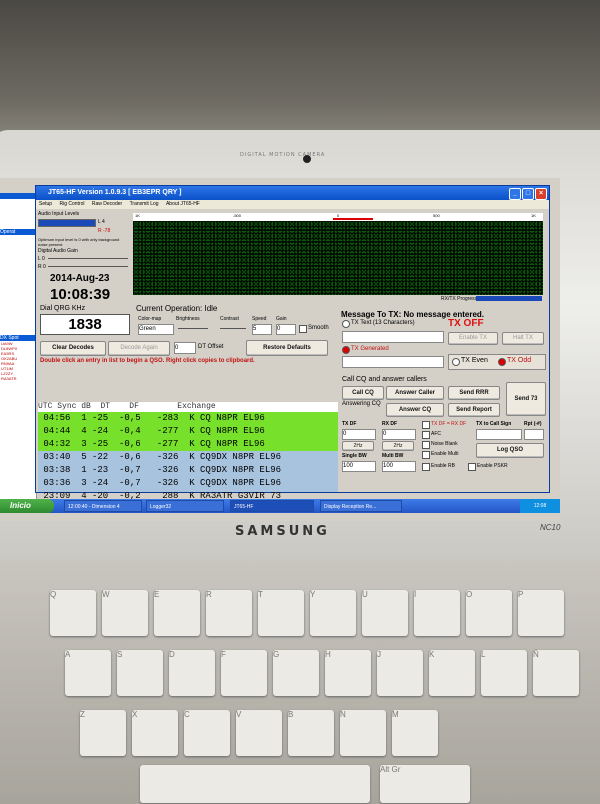  Describe the element at coordinates (27, 506) in the screenshot. I see `start-button: Inicio` at that location.